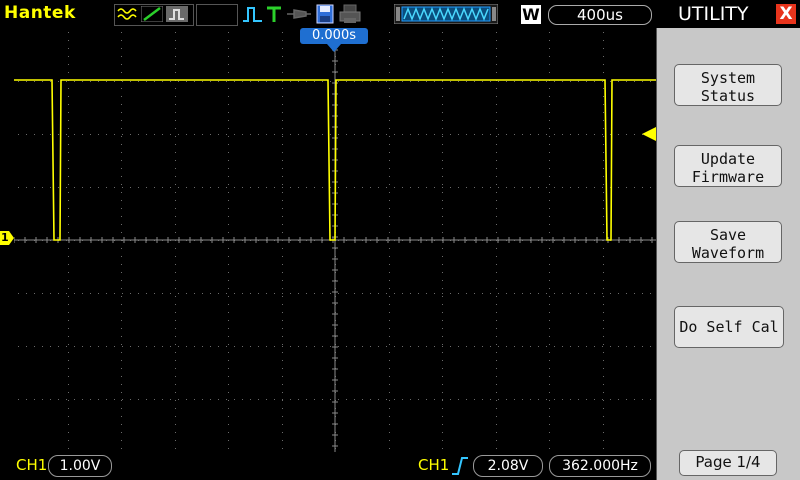  I want to click on ch1-label: CH1, so click(32, 465).